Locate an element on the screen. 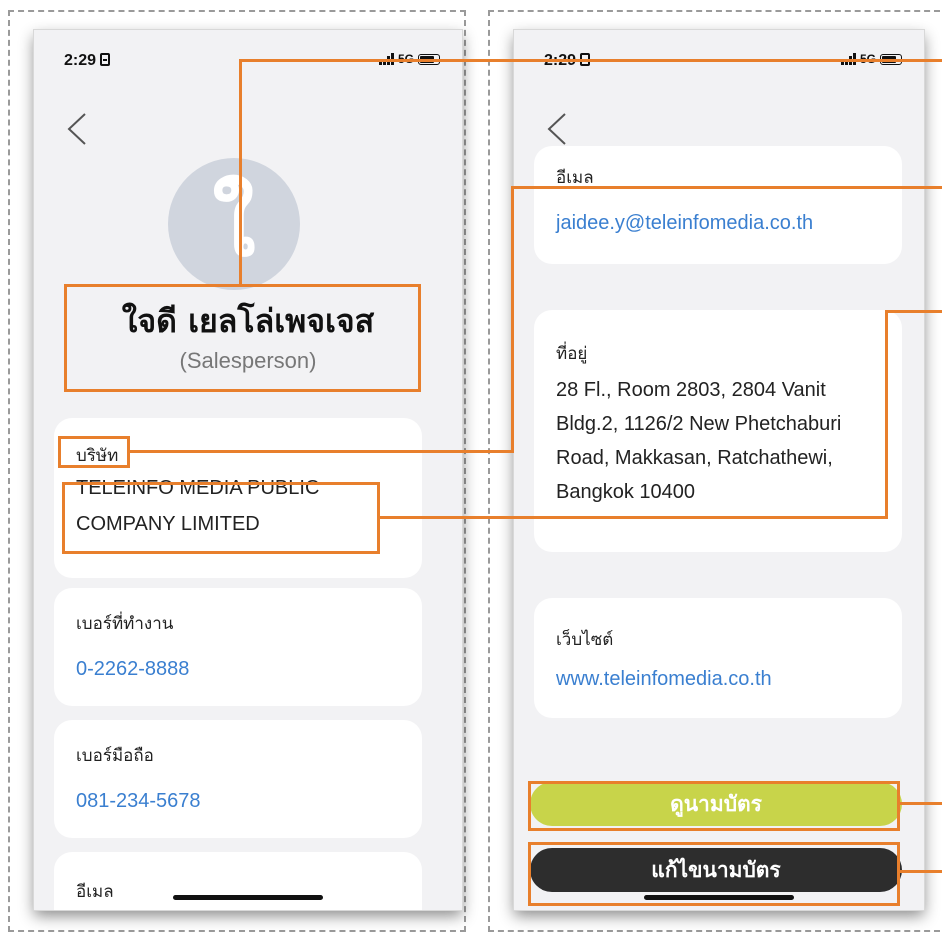 This screenshot has width=942, height=937. status-time: 2:29 is located at coordinates (87, 61).